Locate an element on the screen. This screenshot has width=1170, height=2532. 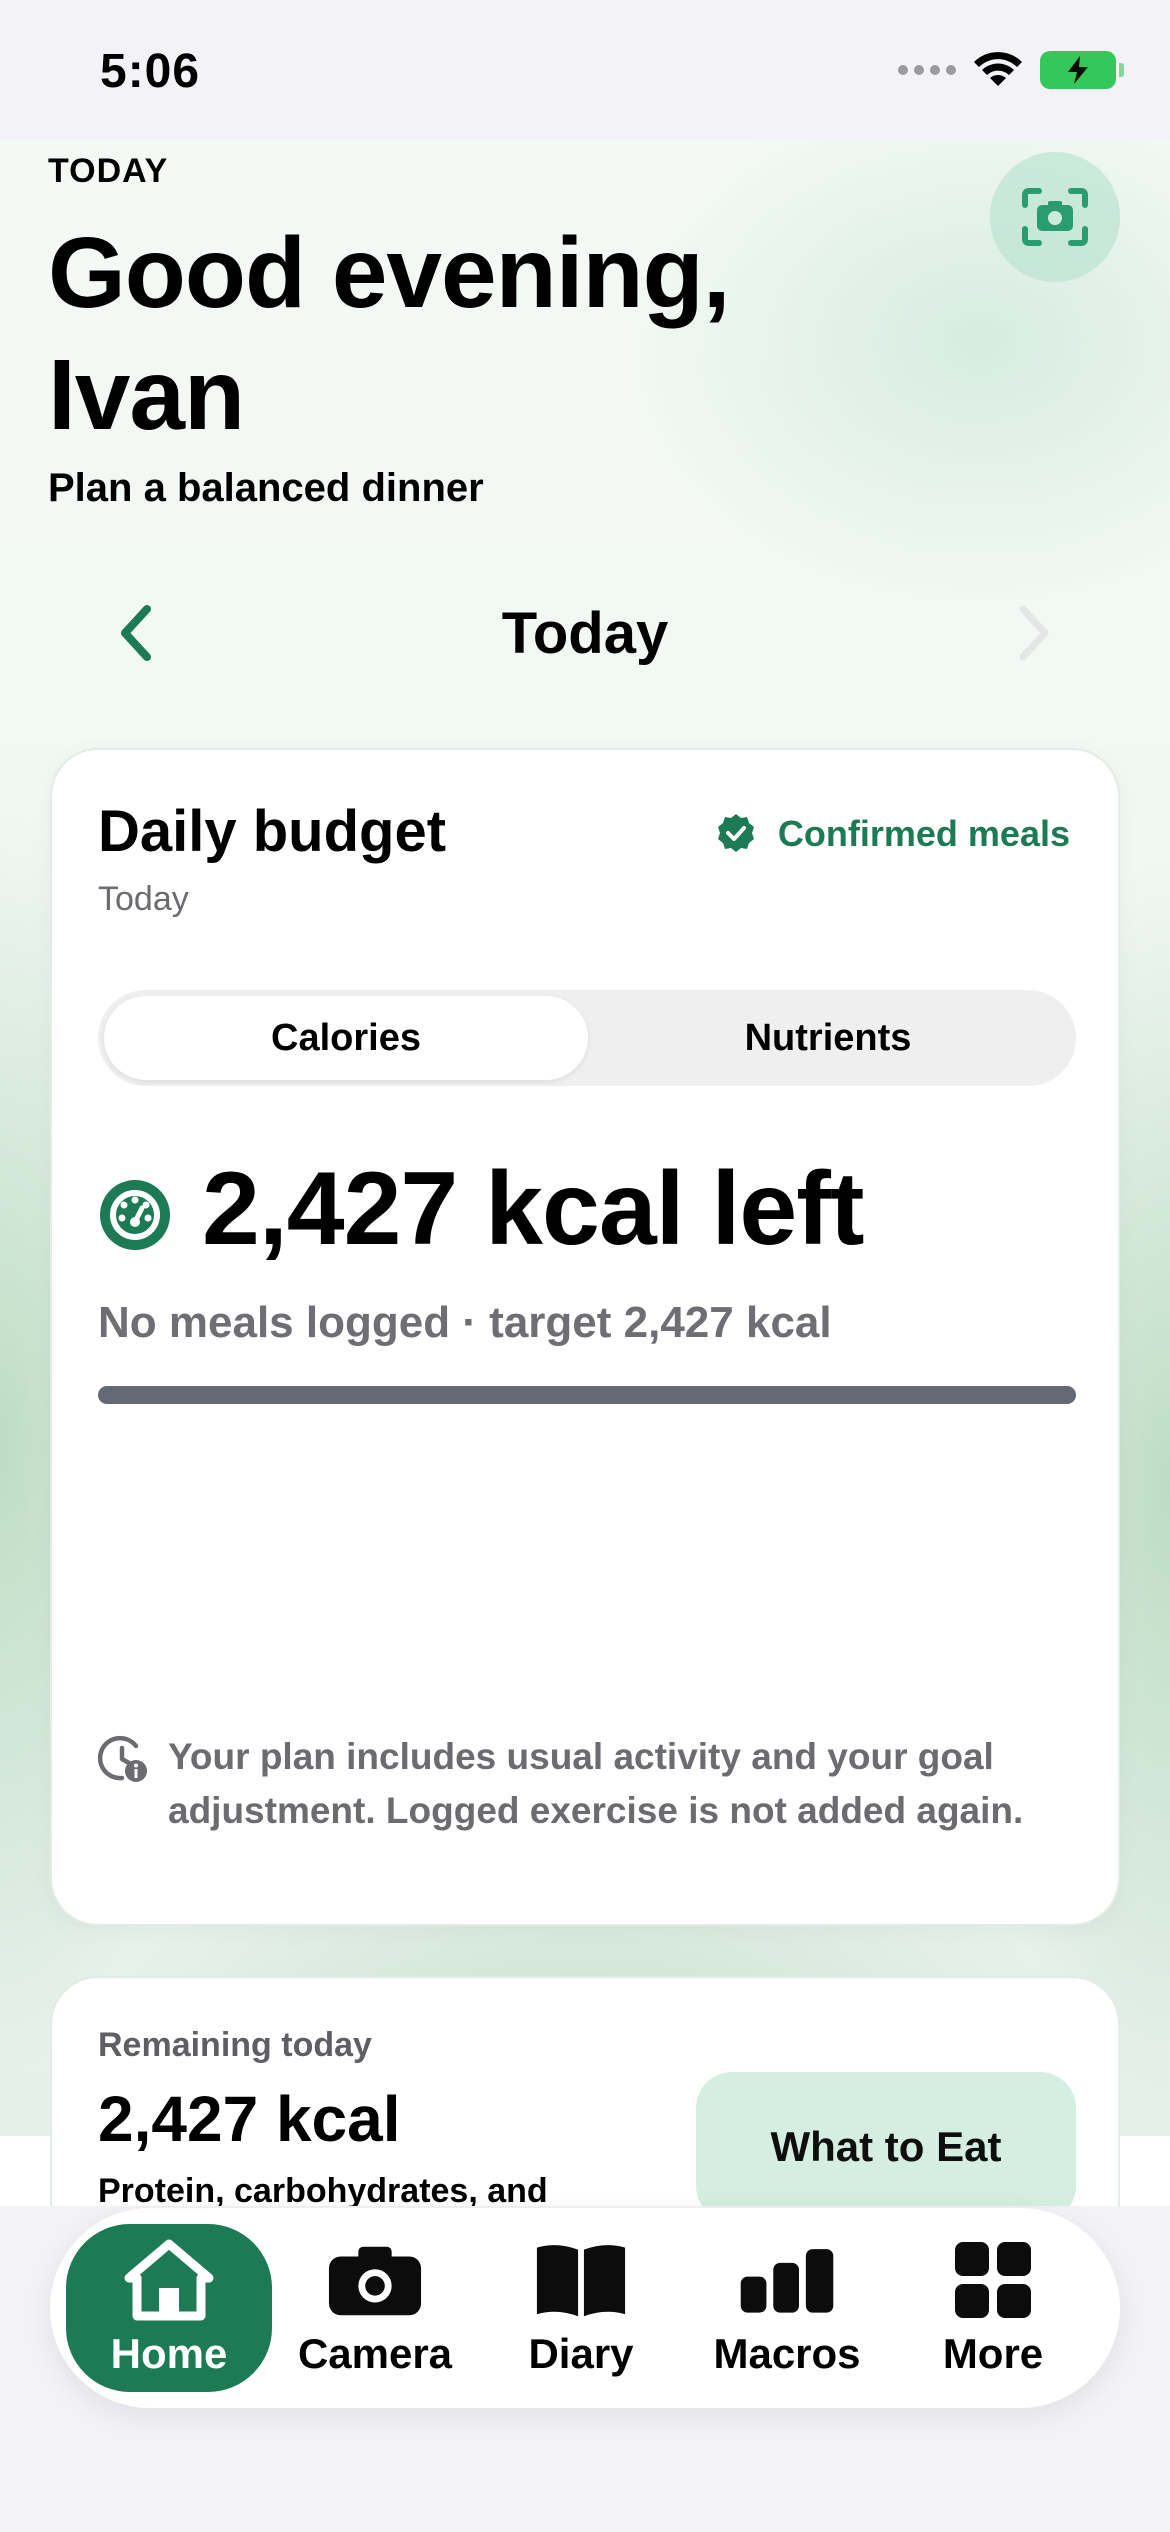
greeting-subtitle: Plan a balanced dinner is located at coordinates (266, 488).